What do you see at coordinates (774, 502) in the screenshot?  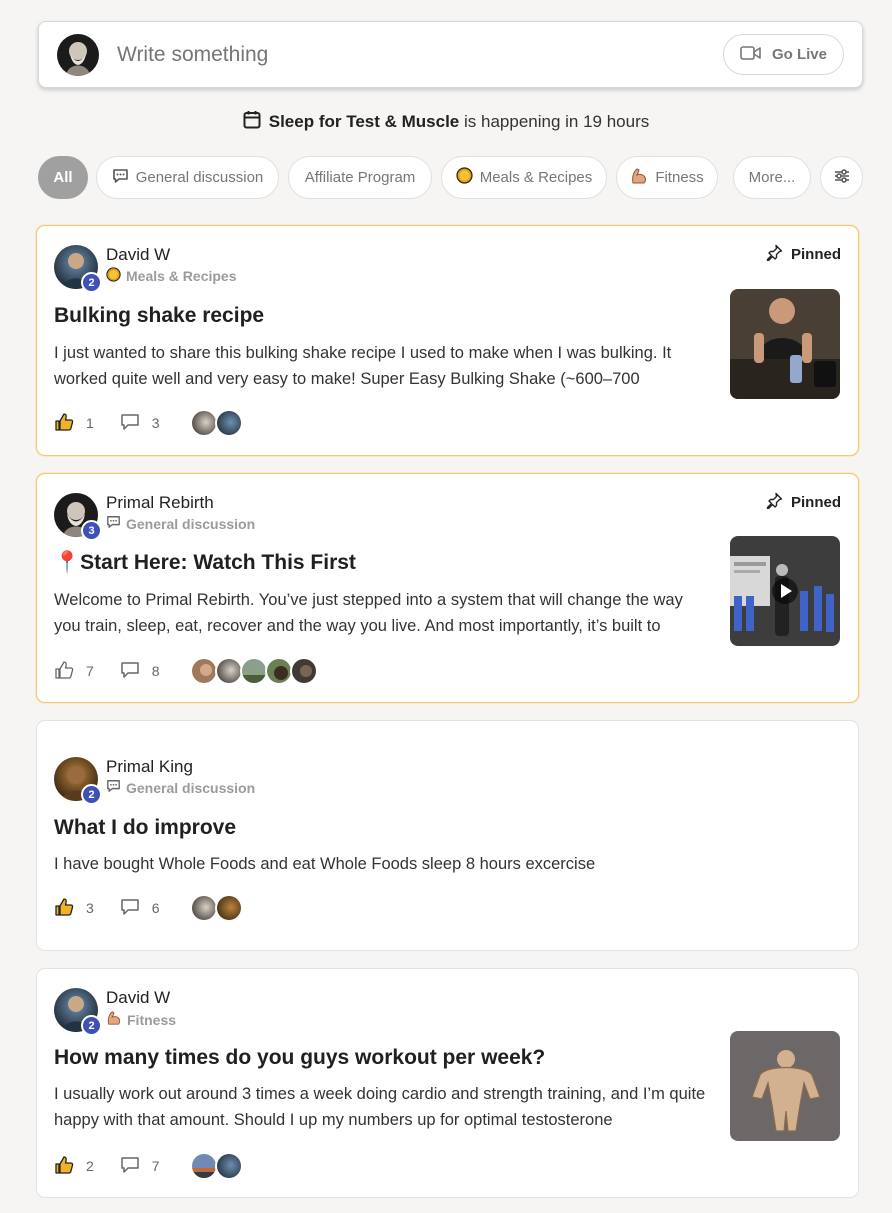 I see `pin-icon` at bounding box center [774, 502].